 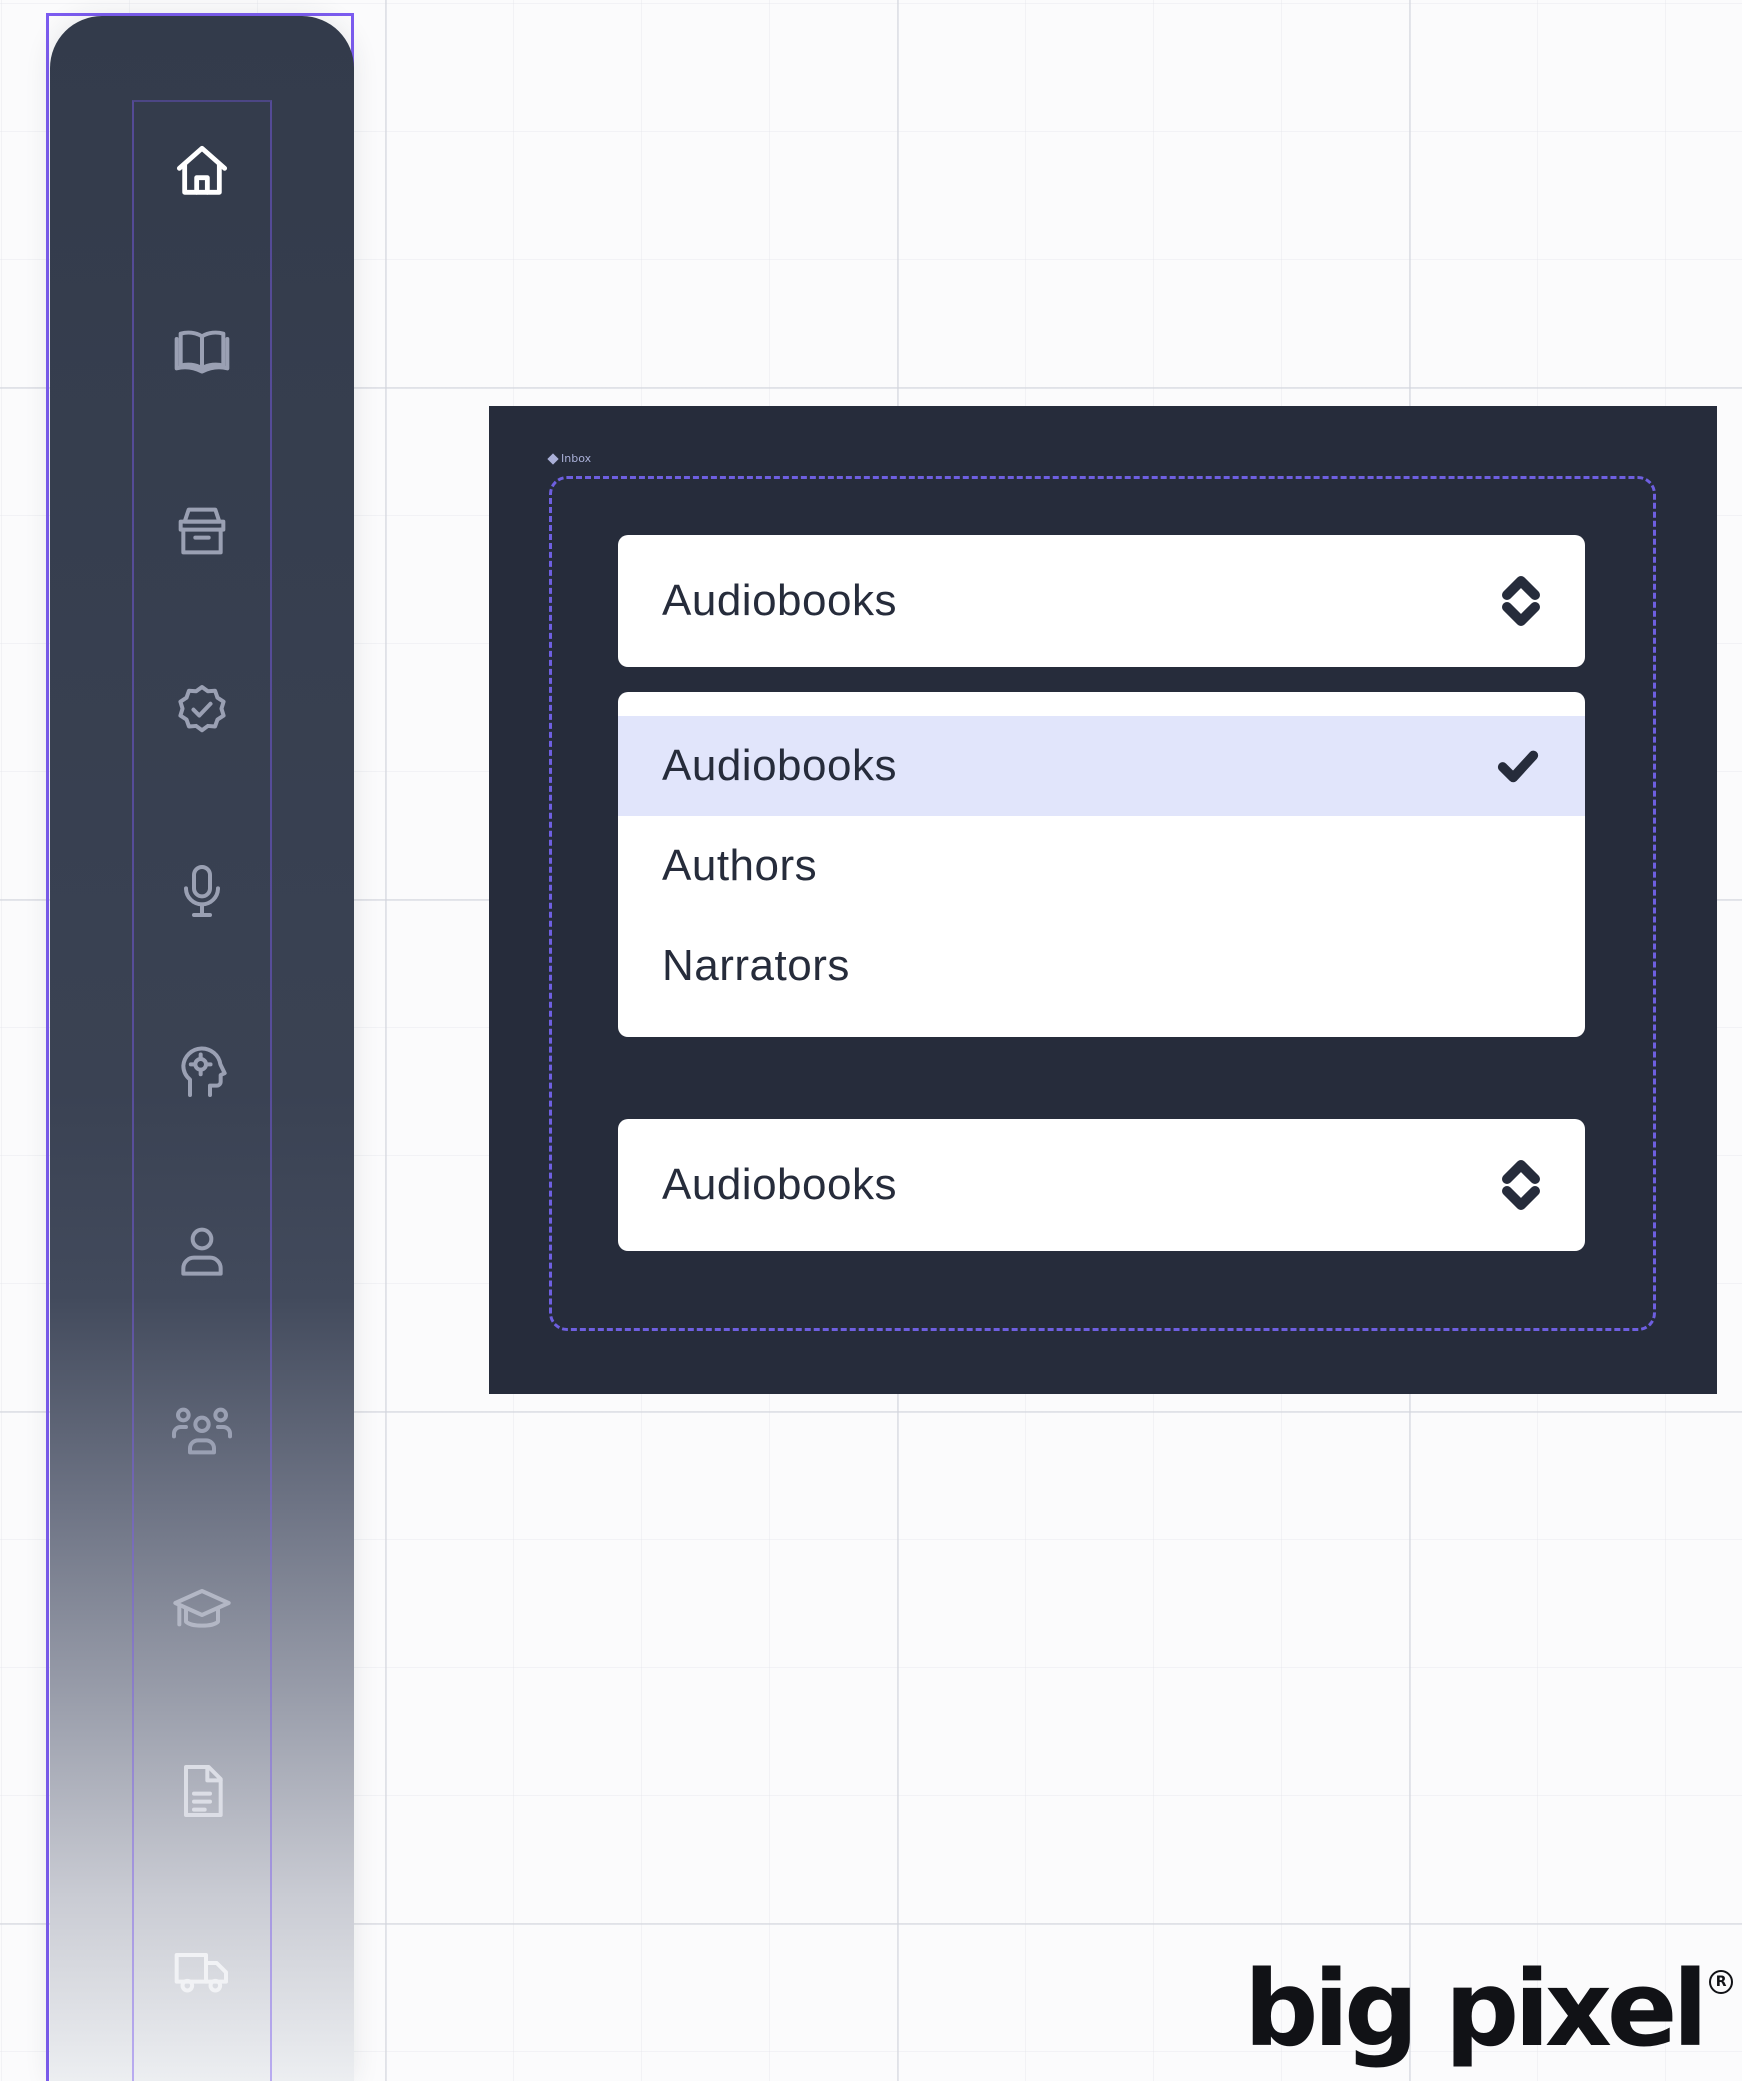 I want to click on sidebar-item-learning, so click(x=202, y=1611).